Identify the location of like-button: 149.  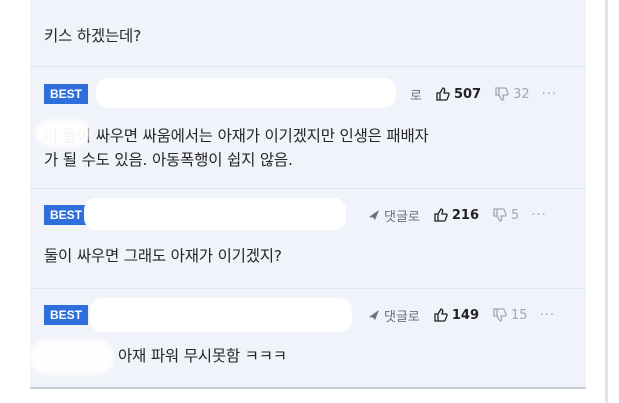
(456, 315).